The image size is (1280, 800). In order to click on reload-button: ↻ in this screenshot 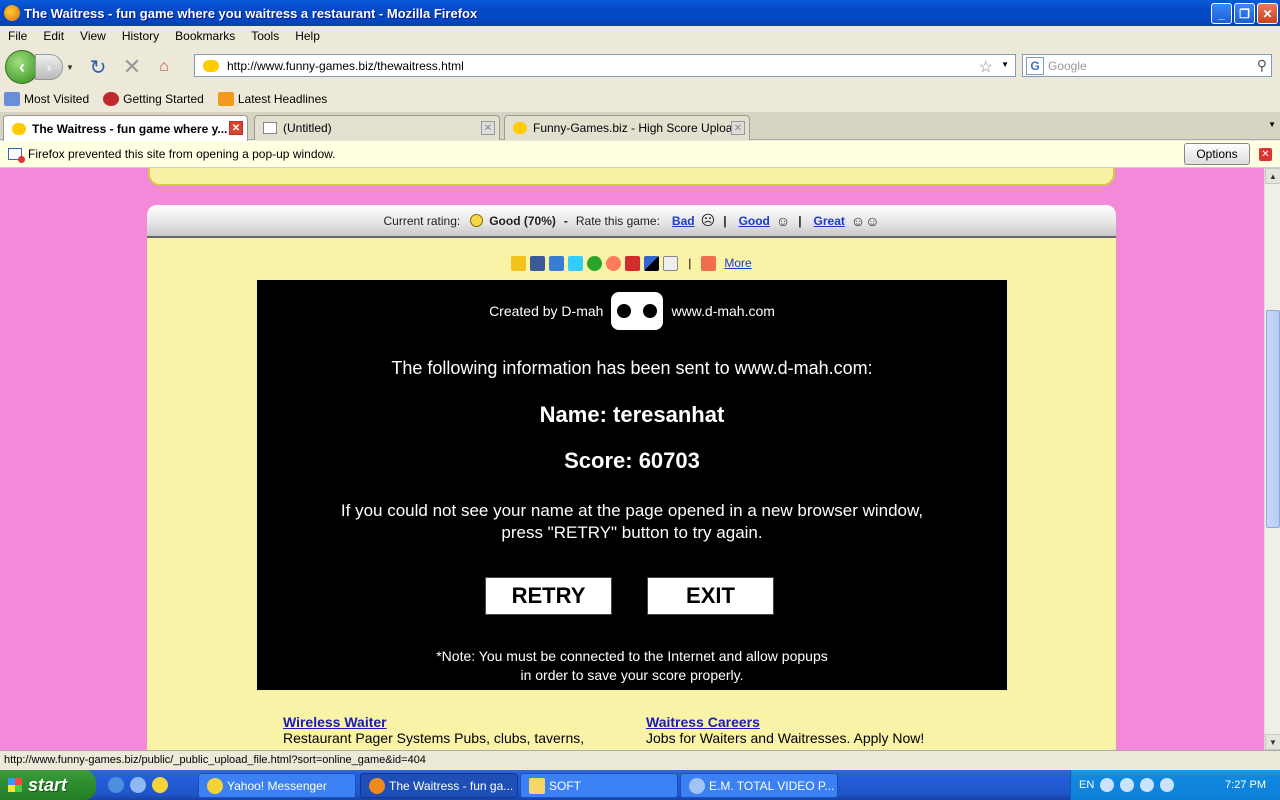, I will do `click(98, 67)`.